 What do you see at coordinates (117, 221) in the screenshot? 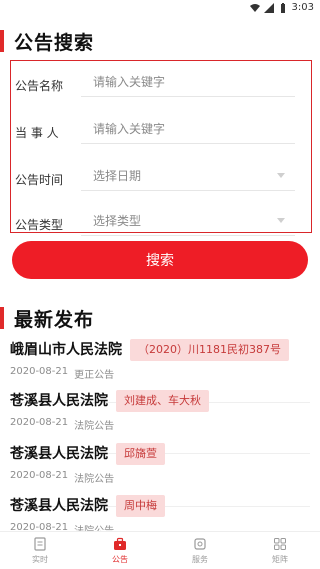
I see `notice-type-placeholder: 选择类型` at bounding box center [117, 221].